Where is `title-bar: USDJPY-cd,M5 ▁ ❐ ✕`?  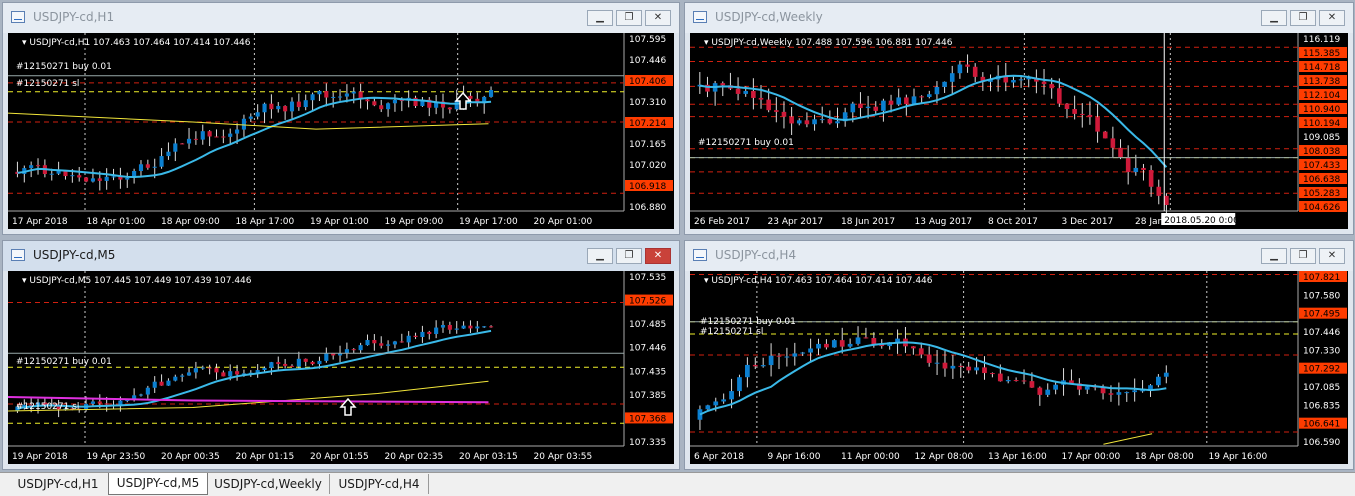 title-bar: USDJPY-cd,M5 ▁ ❐ ✕ is located at coordinates (341, 256).